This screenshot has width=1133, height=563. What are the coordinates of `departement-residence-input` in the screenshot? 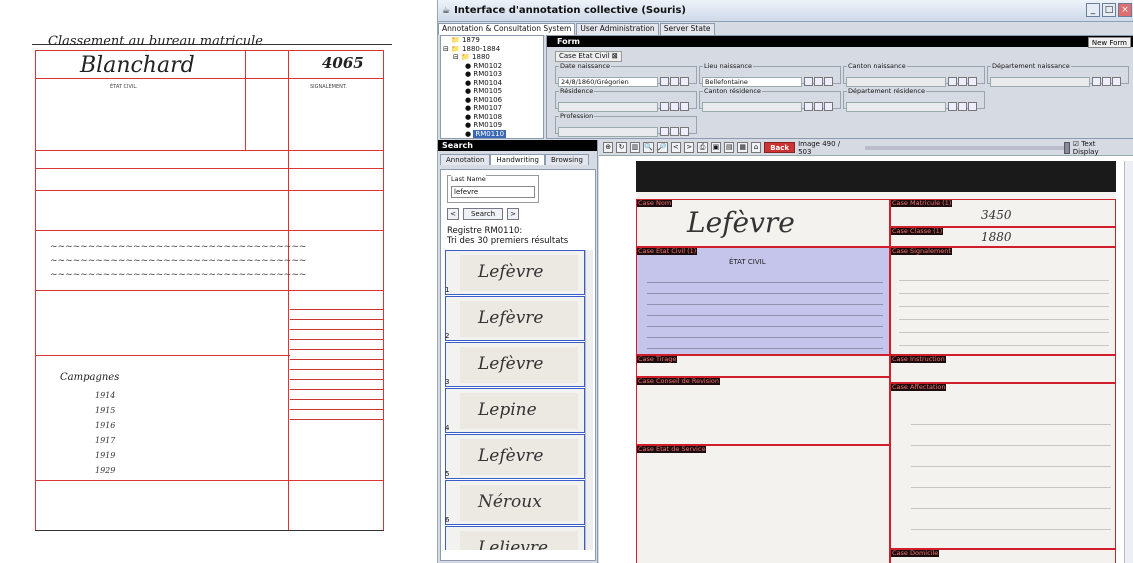 It's located at (896, 107).